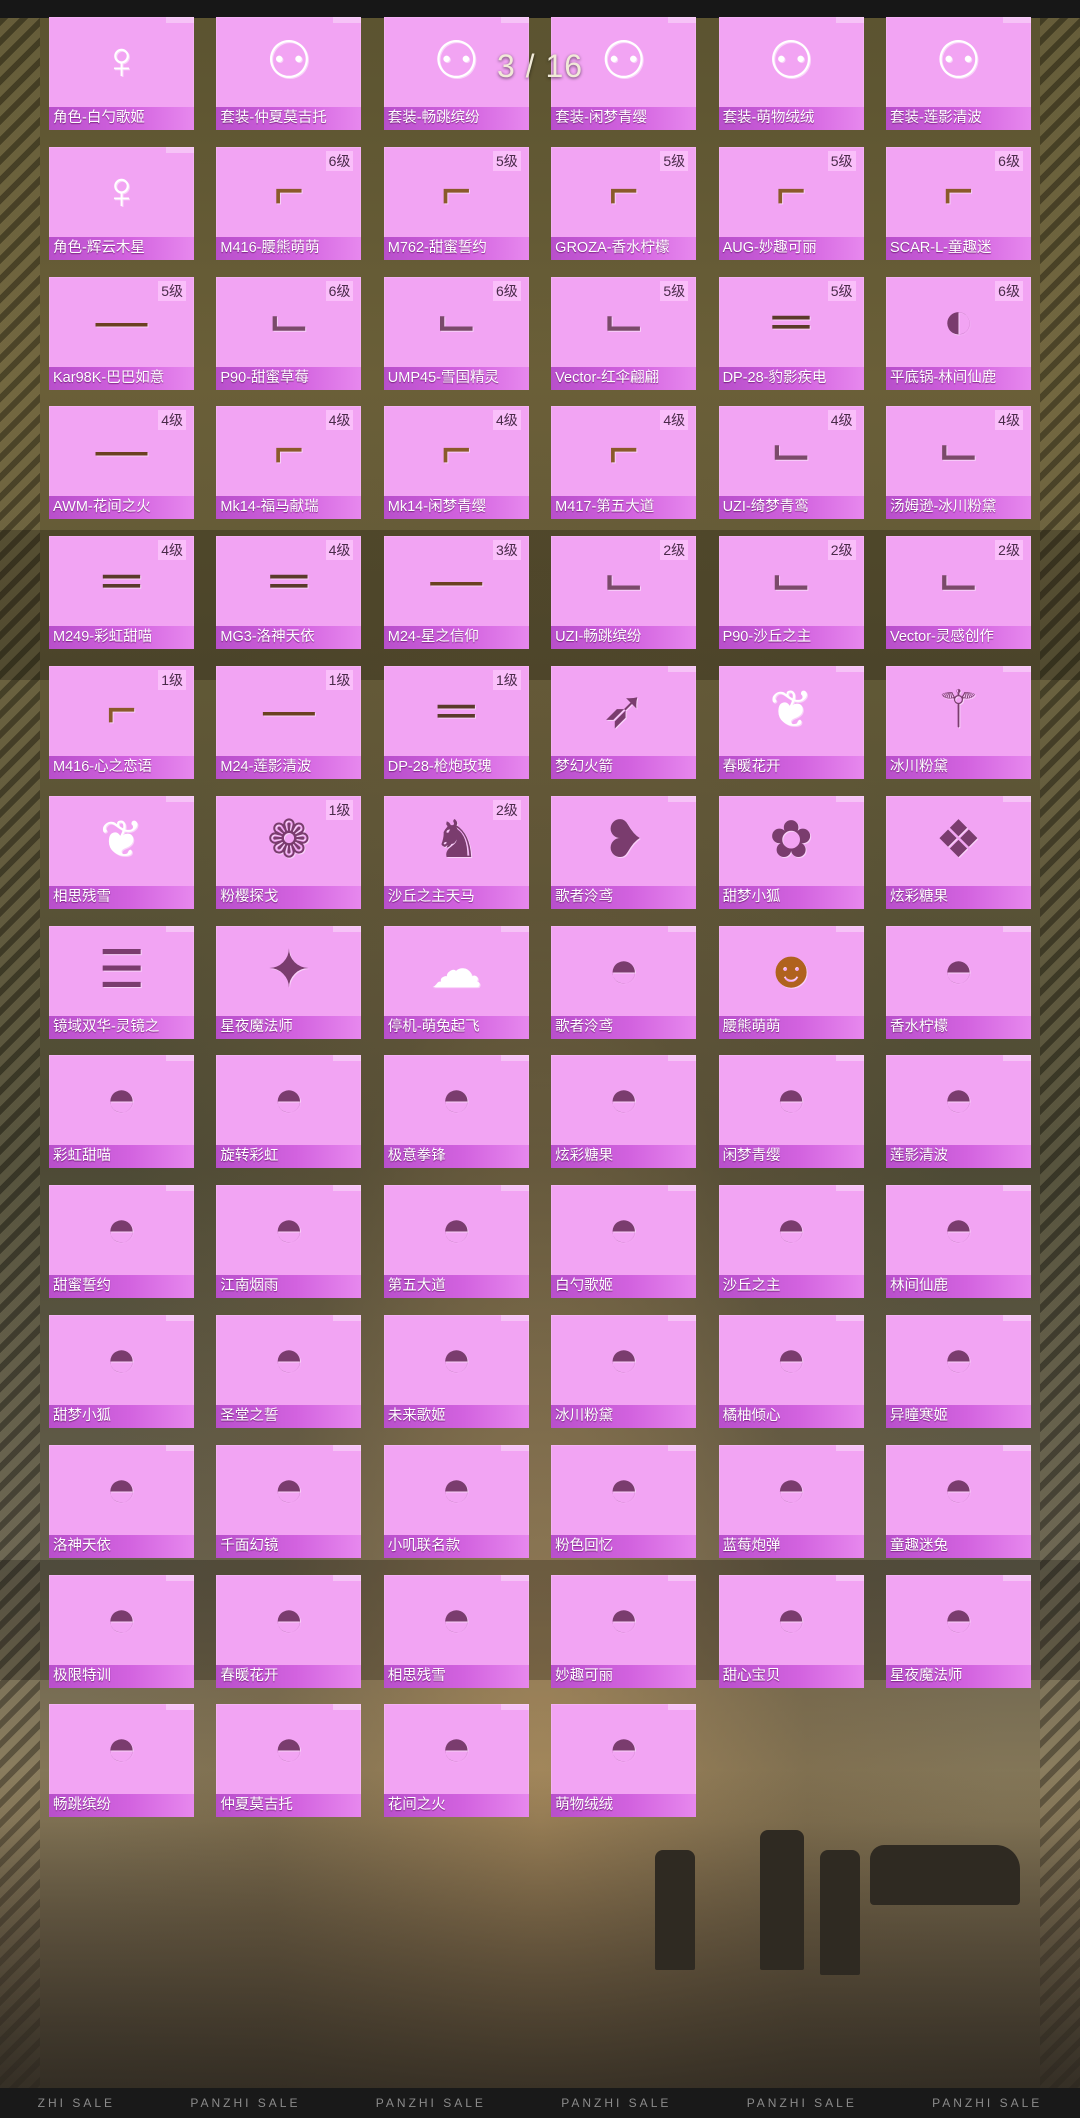  I want to click on item-card: ⌐ 5级 AUG-妙趣可丽, so click(791, 203).